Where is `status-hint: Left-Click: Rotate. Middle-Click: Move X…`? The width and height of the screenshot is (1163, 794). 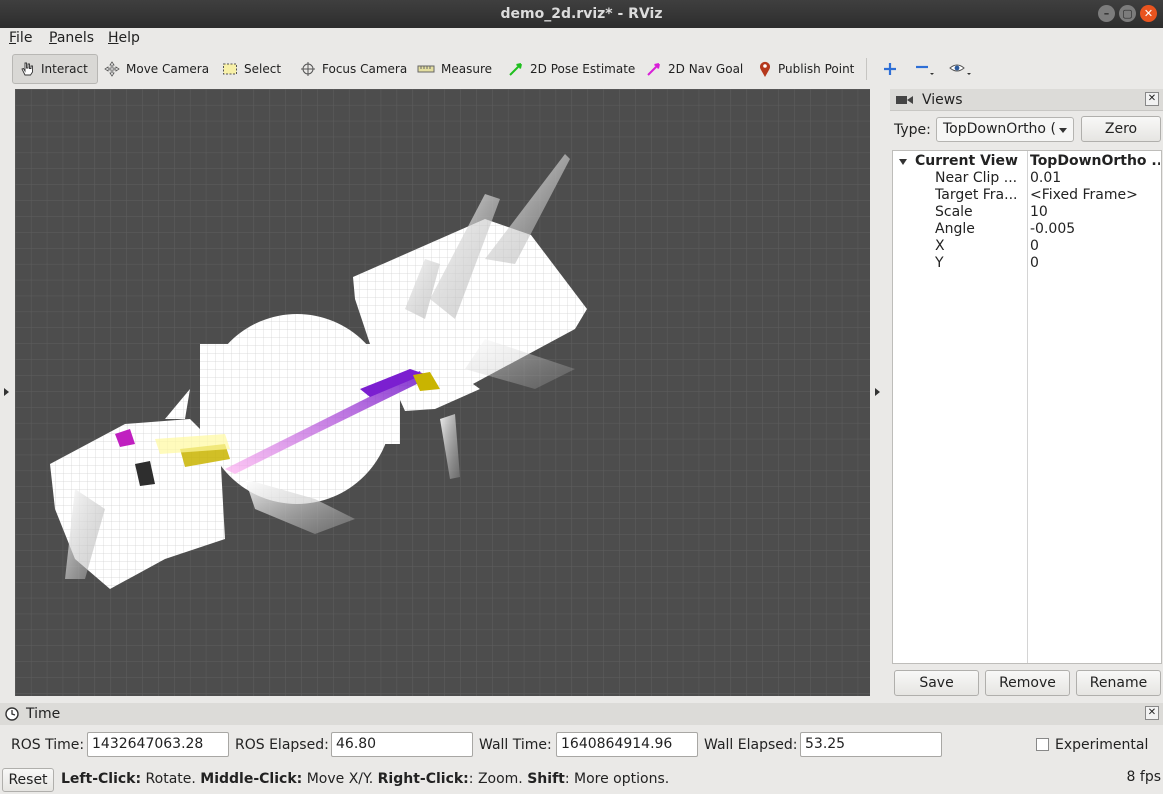
status-hint: Left-Click: Rotate. Middle-Click: Move X… is located at coordinates (365, 779).